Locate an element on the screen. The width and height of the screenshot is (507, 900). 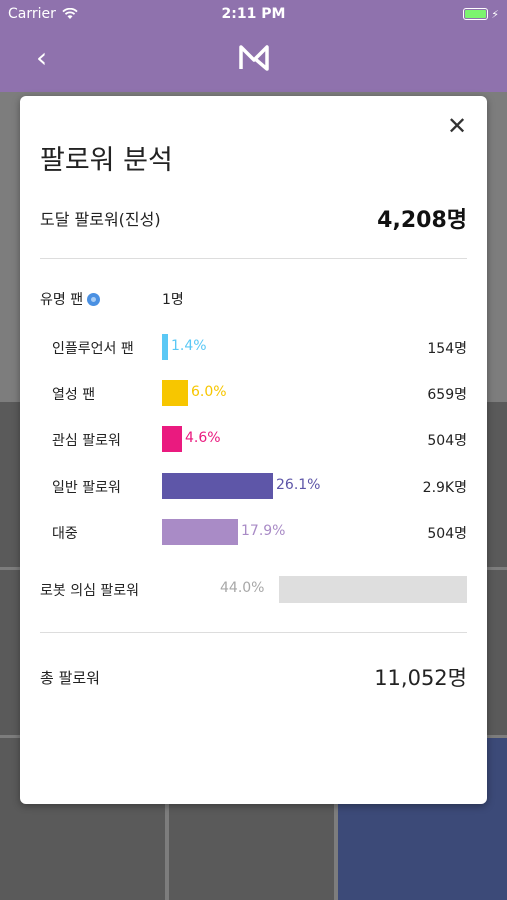
breakdown-row: 대중 17.9% 504명 is located at coordinates (253, 532).